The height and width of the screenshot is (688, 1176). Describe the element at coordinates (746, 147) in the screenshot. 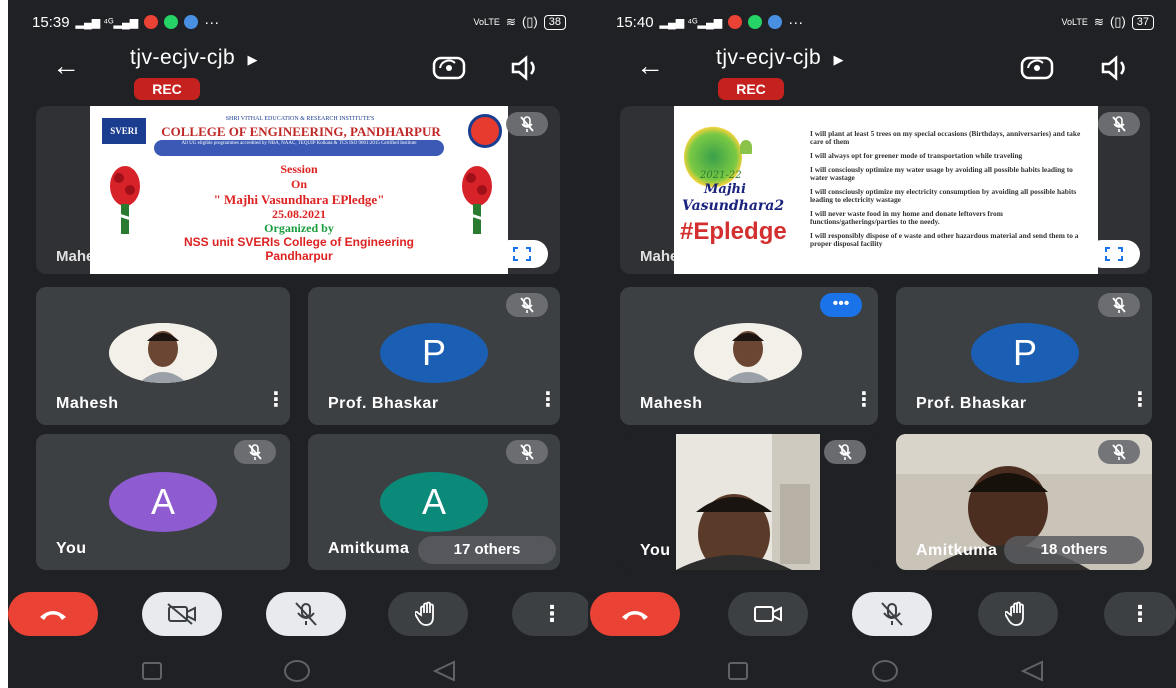

I see `butterfly-icon` at that location.